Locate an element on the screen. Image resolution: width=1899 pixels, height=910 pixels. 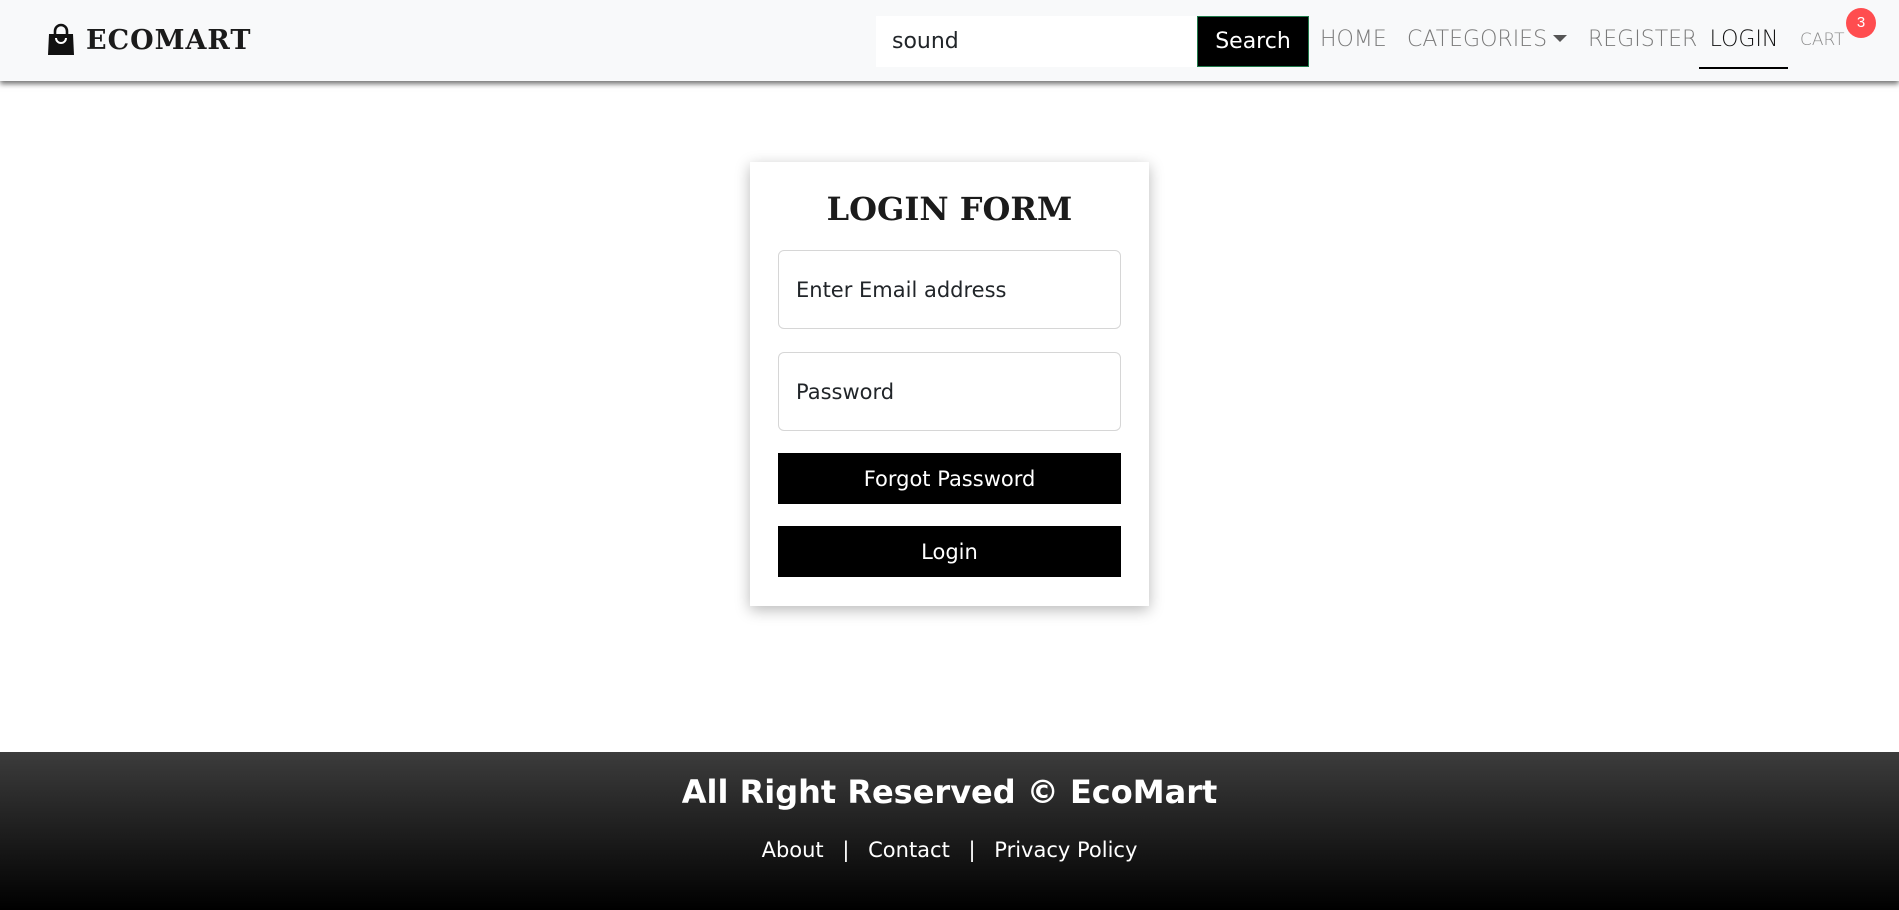
footer-contact-link: Contact is located at coordinates (909, 850).